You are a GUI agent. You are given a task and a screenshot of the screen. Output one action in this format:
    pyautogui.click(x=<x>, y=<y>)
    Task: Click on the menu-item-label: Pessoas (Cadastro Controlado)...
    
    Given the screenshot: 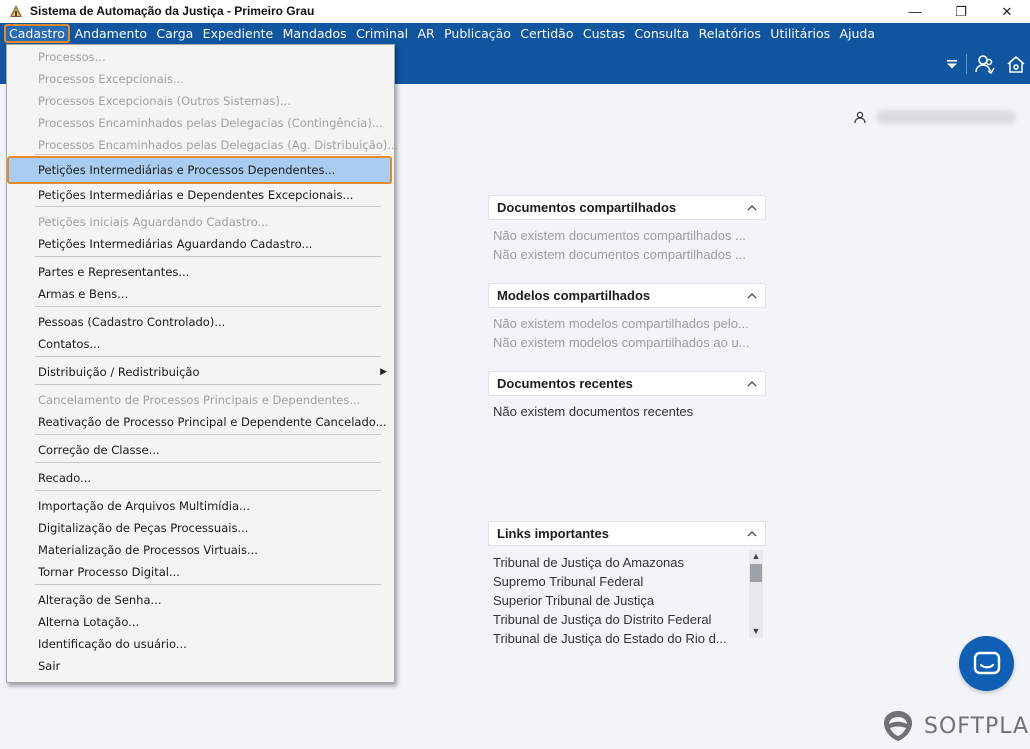 What is the action you would take?
    pyautogui.click(x=132, y=322)
    